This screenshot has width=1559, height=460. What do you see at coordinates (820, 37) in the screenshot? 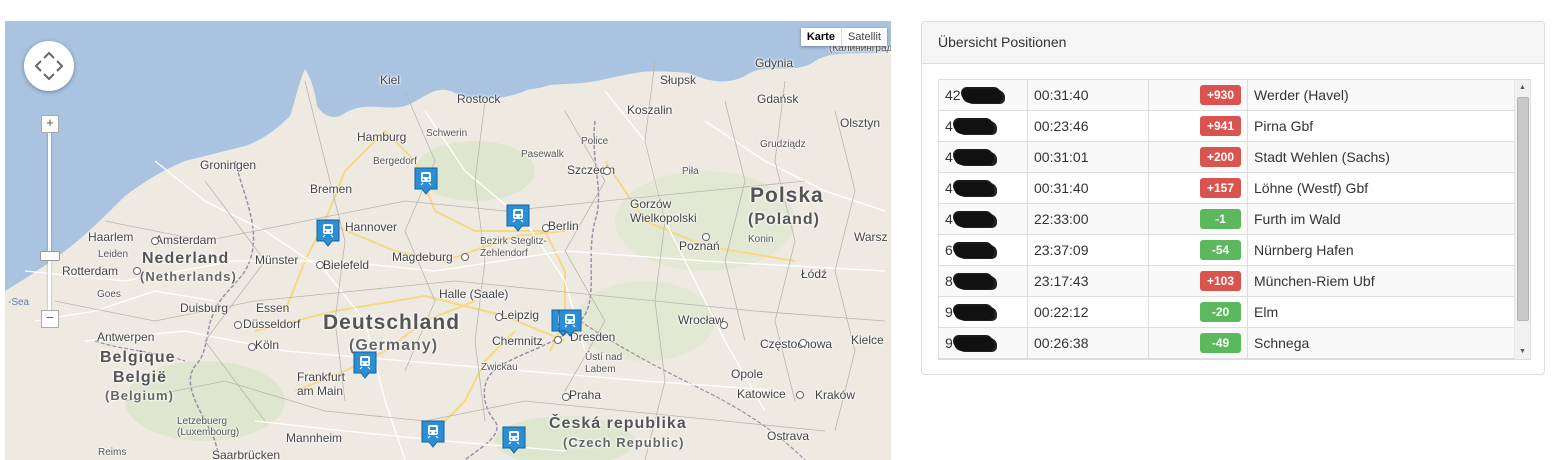
I see `map-type-karte-button: Karte` at bounding box center [820, 37].